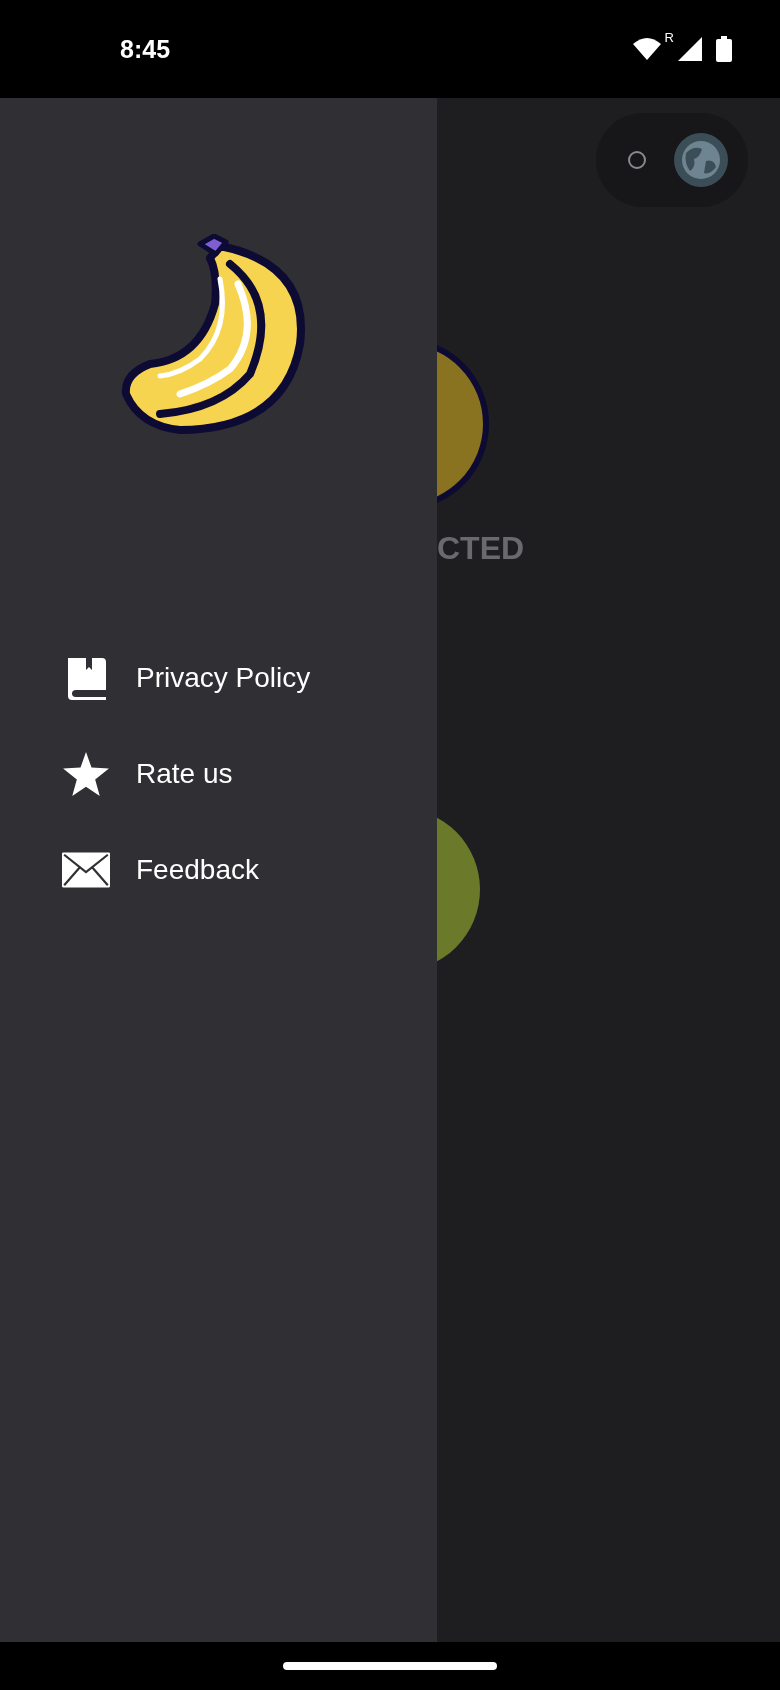  Describe the element at coordinates (145, 49) in the screenshot. I see `clock-time: 8:45` at that location.